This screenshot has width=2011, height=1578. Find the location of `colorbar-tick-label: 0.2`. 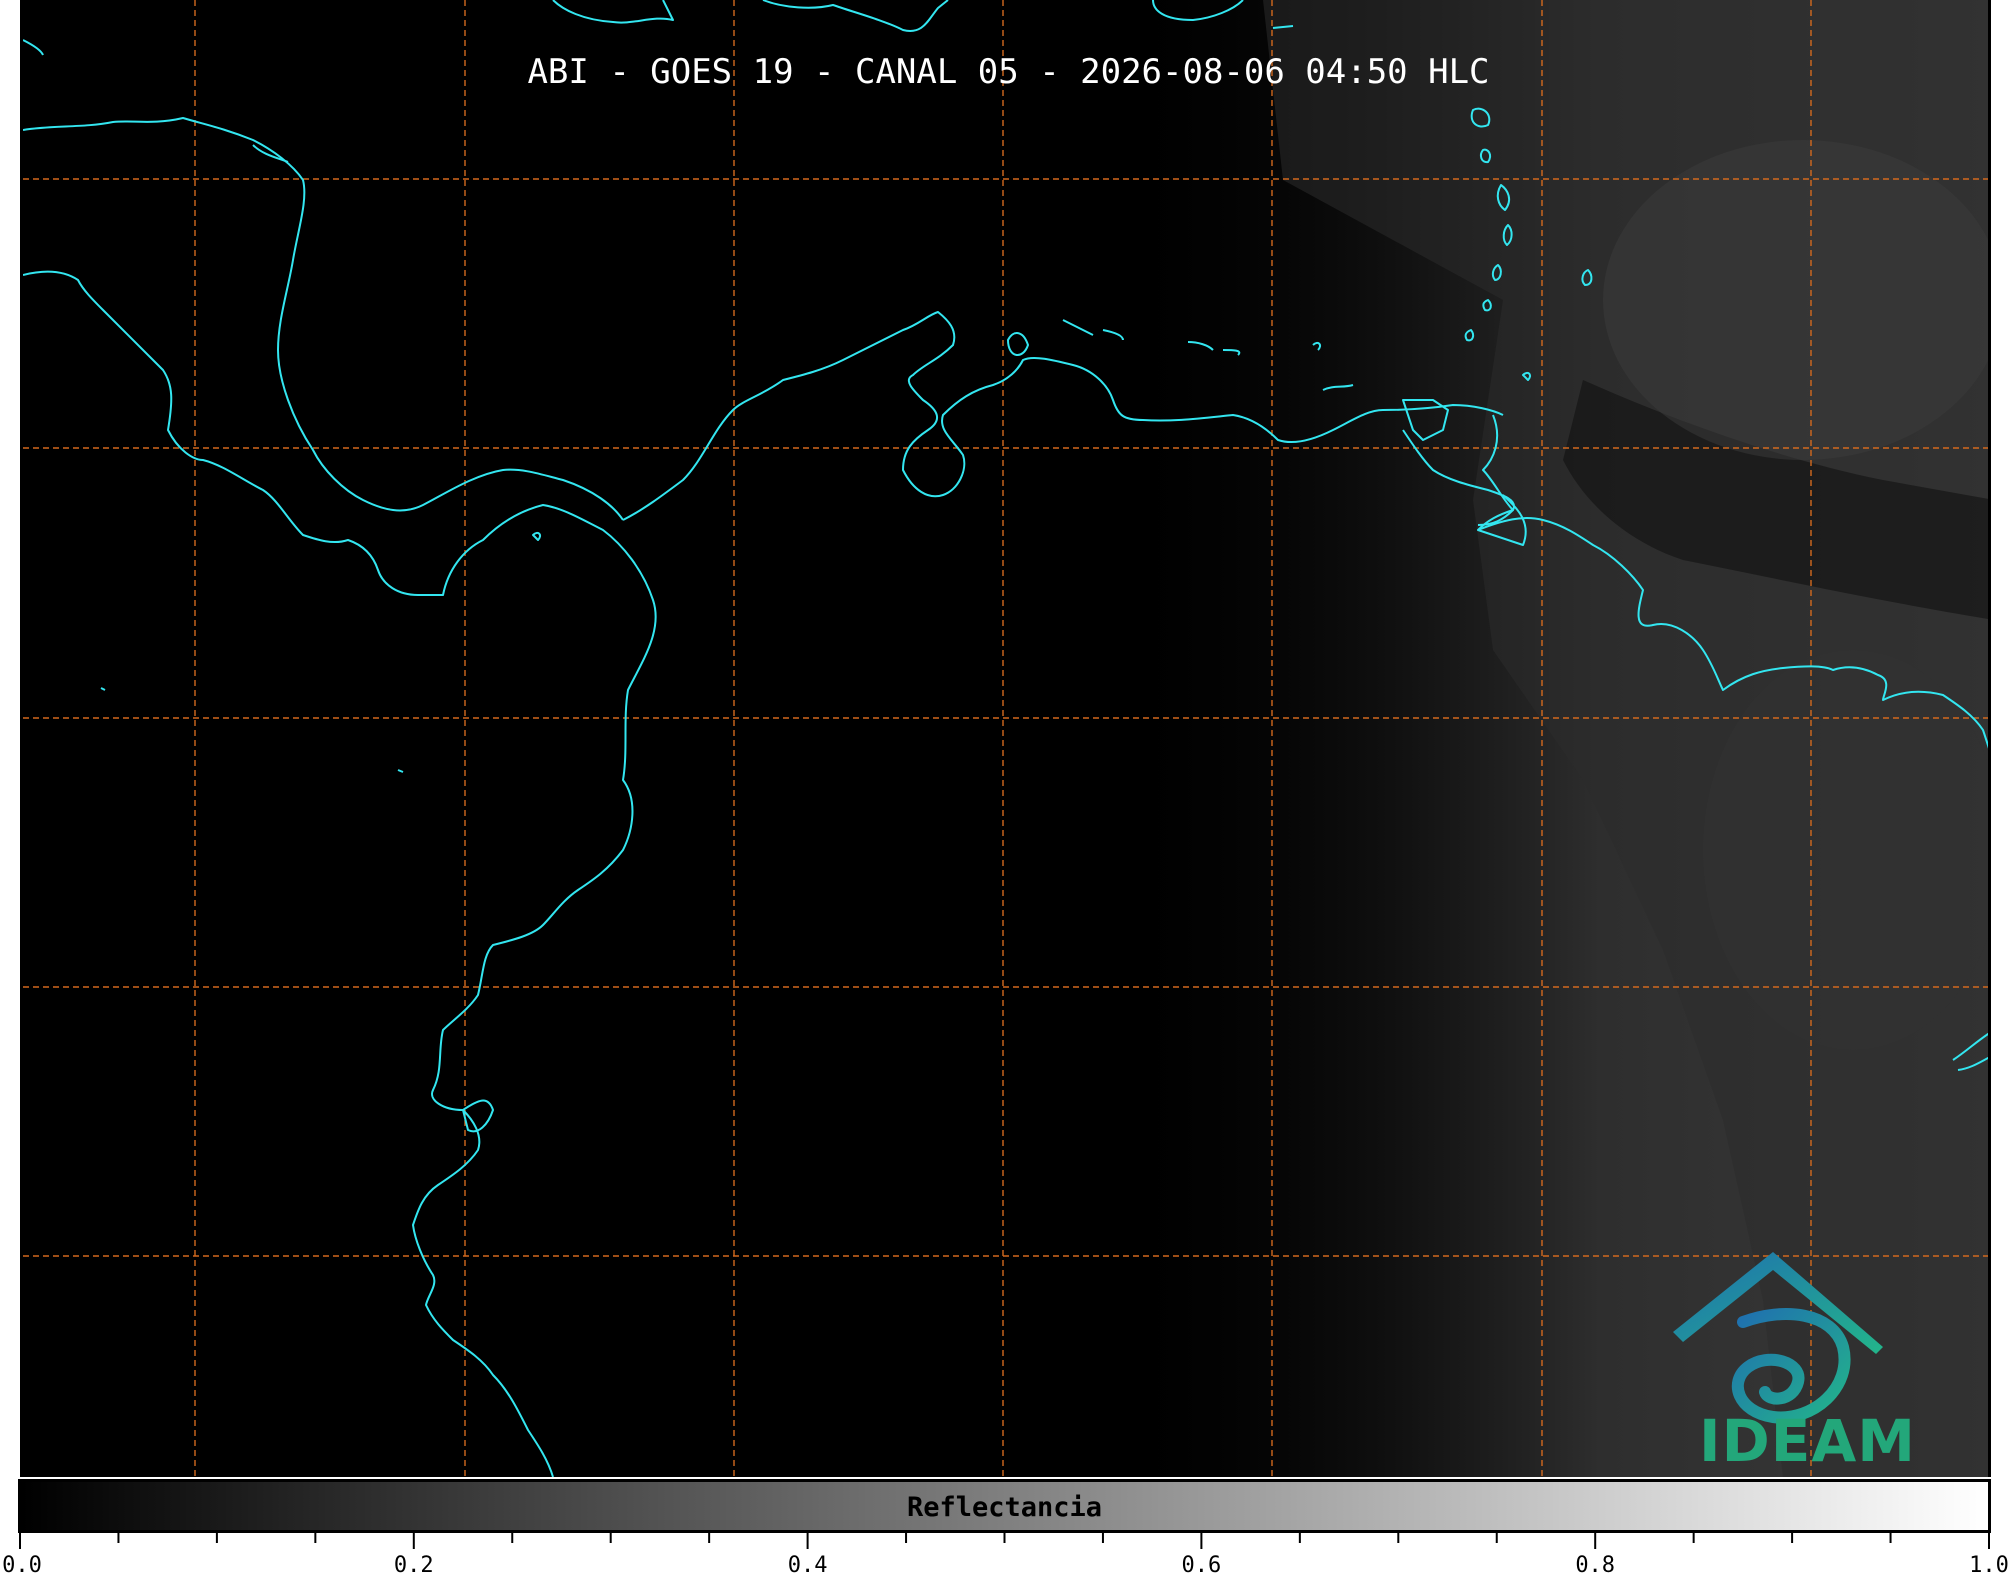

colorbar-tick-label: 0.2 is located at coordinates (413, 1565).